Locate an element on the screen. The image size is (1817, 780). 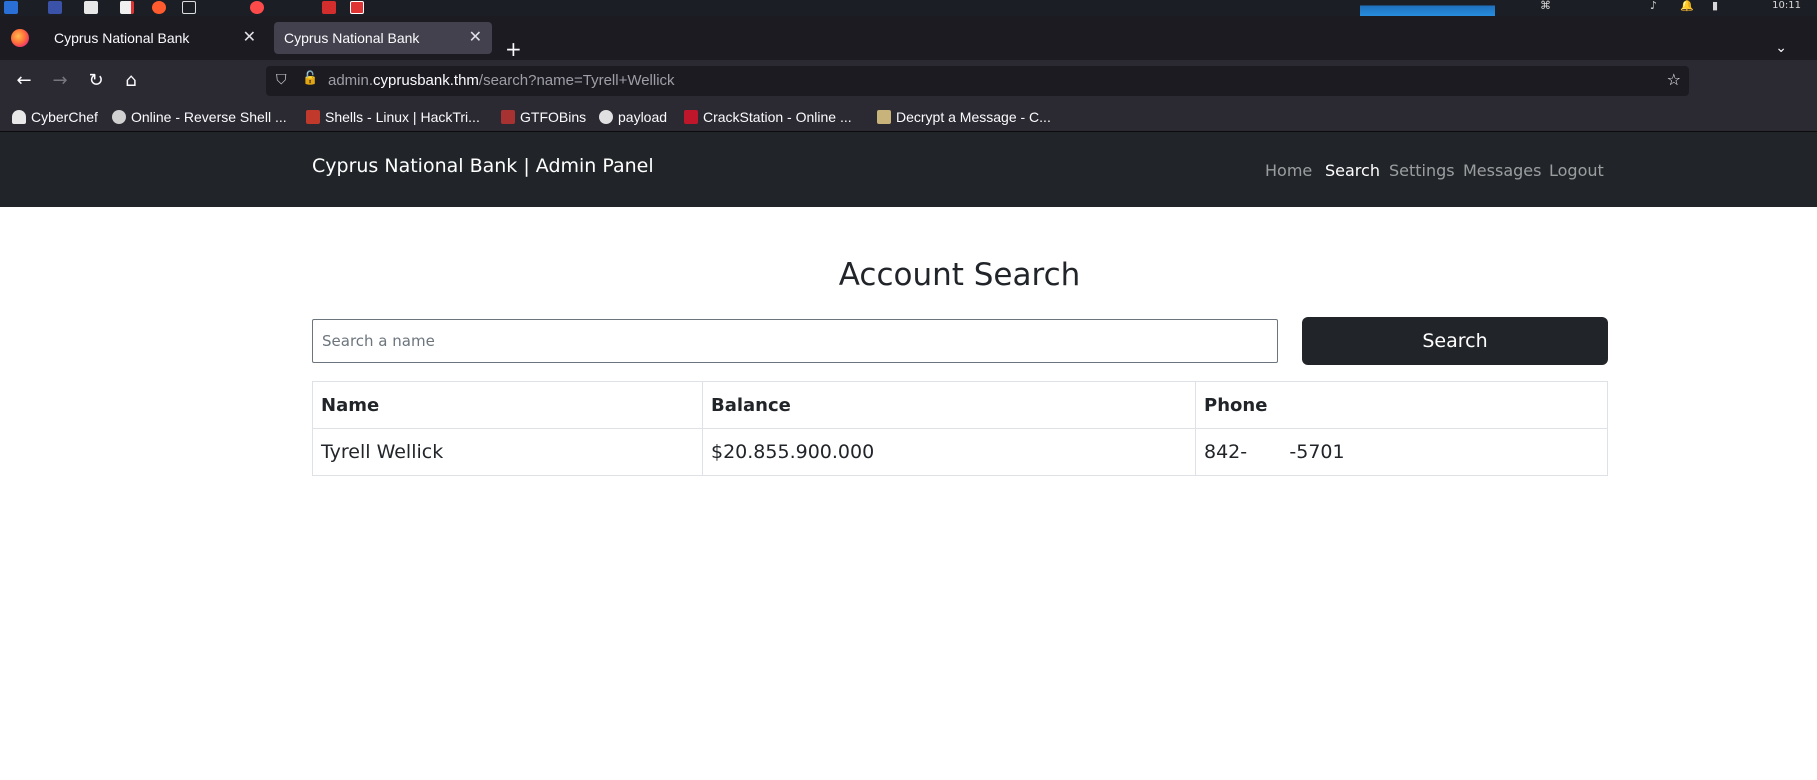
nav-search: Search is located at coordinates (1352, 171).